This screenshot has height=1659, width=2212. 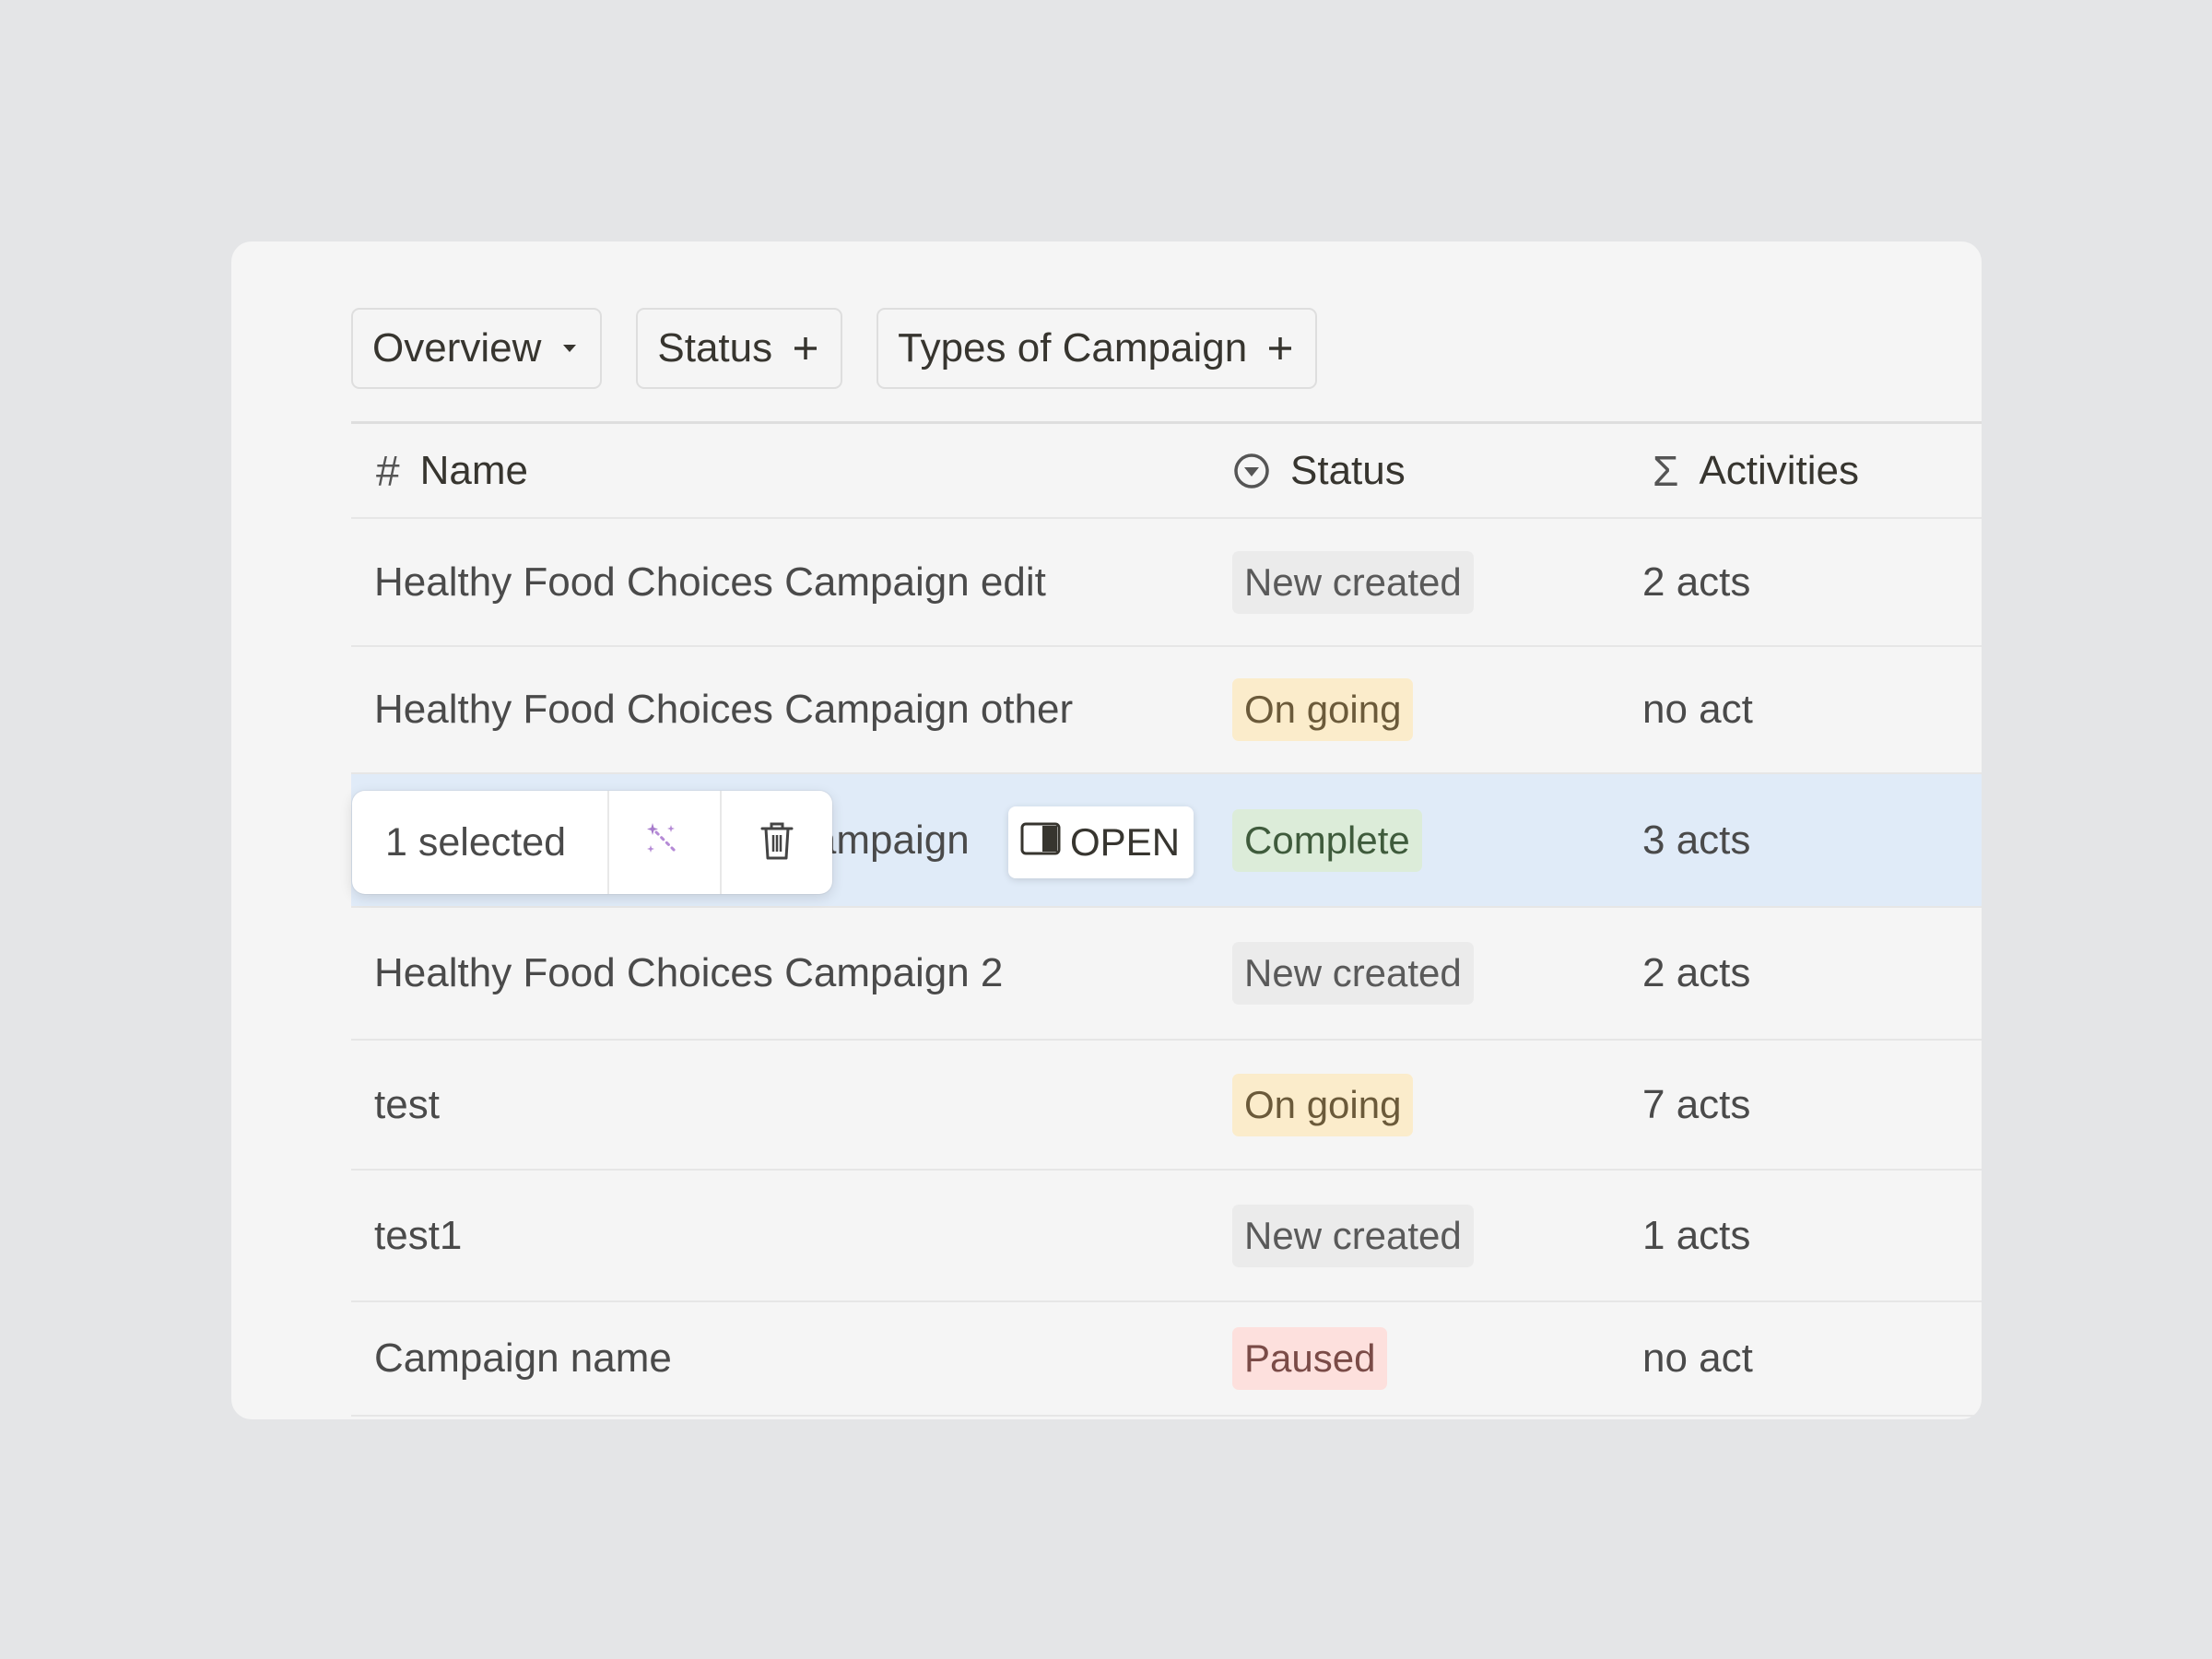 I want to click on sparkle-wand-icon, so click(x=664, y=842).